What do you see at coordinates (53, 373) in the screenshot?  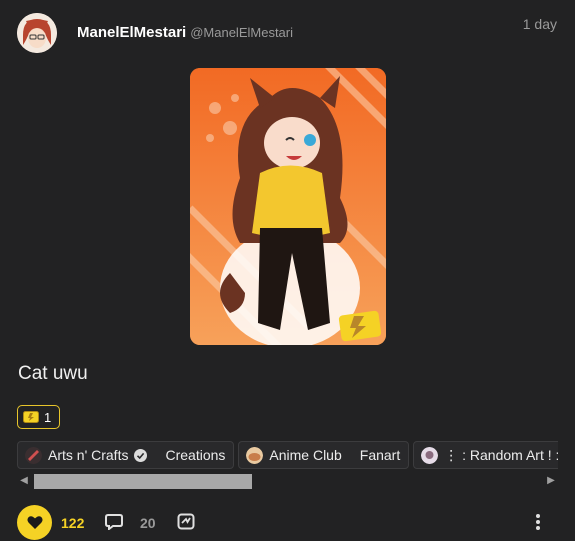 I see `post-title: Cat uwu` at bounding box center [53, 373].